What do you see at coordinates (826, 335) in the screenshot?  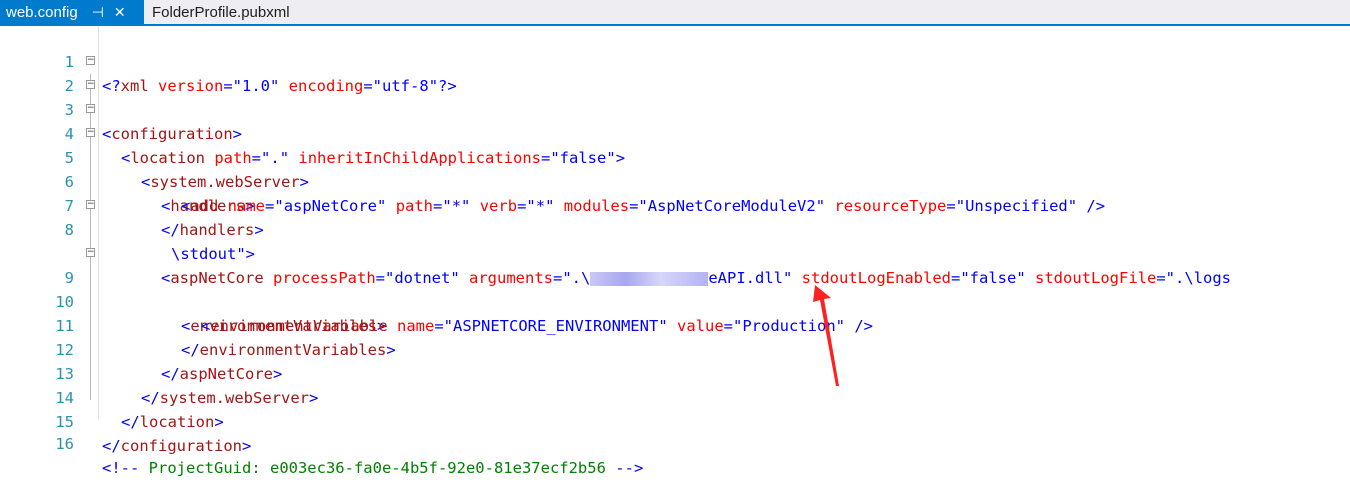 I see `red-arrow-icon` at bounding box center [826, 335].